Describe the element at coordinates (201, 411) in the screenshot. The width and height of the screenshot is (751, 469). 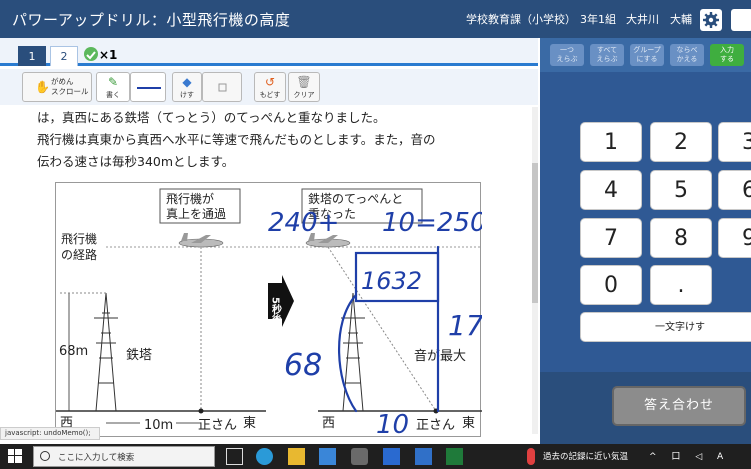
I see `sei-marker` at that location.